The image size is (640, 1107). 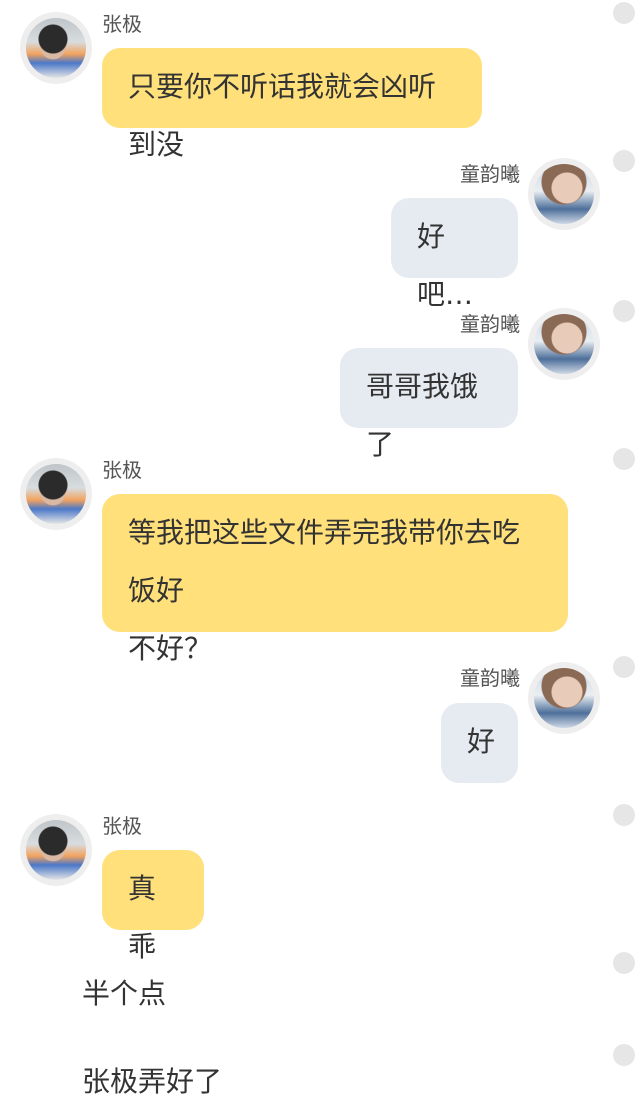 What do you see at coordinates (324, 561) in the screenshot?
I see `chat-bubble-line: 等我把这些文件弄完我带你去吃饭好` at bounding box center [324, 561].